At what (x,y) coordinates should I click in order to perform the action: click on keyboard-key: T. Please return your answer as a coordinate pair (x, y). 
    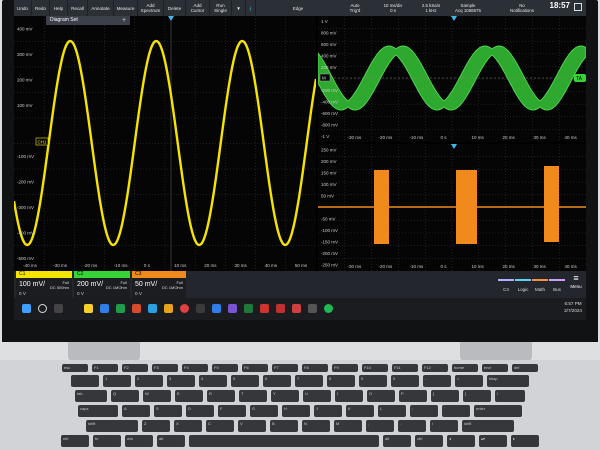
    Looking at the image, I should click on (253, 396).